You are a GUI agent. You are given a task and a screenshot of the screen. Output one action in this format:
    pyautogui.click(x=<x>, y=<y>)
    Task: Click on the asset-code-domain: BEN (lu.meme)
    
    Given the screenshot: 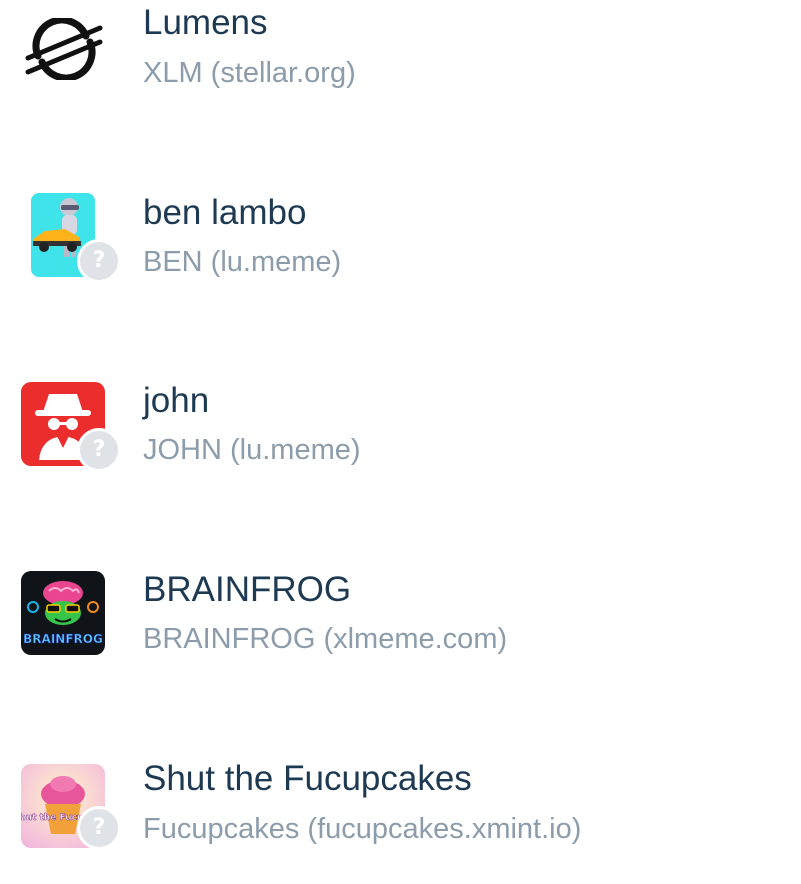 What is the action you would take?
    pyautogui.click(x=242, y=262)
    